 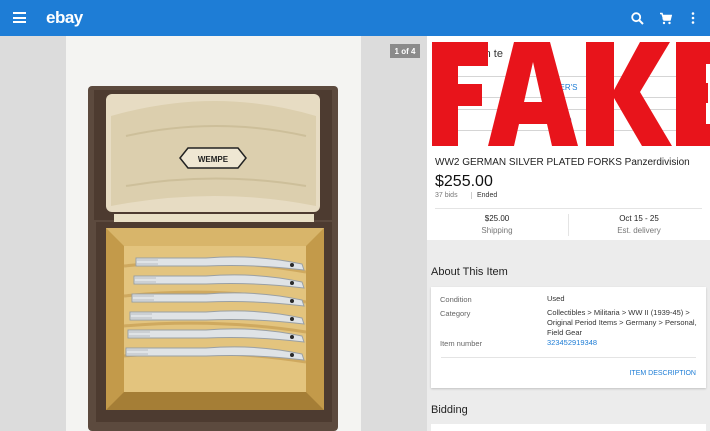 I want to click on menu-icon, so click(x=19, y=17).